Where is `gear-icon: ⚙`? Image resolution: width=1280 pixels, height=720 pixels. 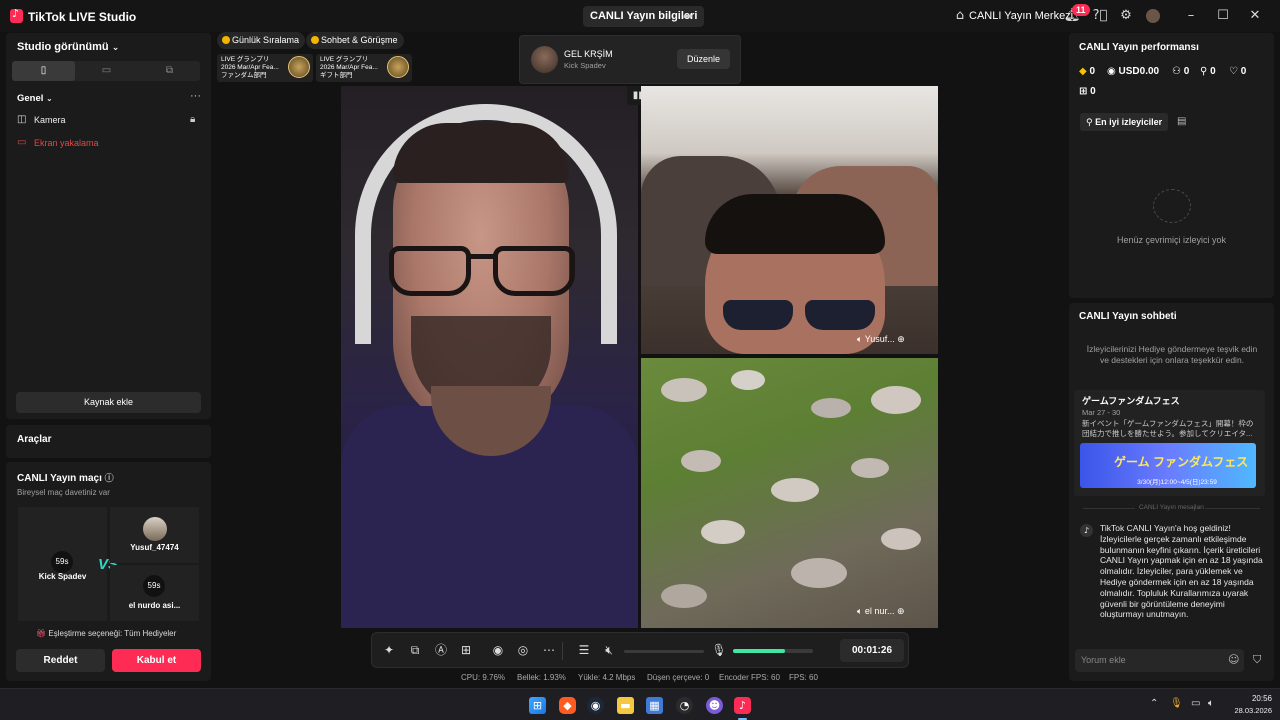
gear-icon: ⚙ is located at coordinates (1126, 16).